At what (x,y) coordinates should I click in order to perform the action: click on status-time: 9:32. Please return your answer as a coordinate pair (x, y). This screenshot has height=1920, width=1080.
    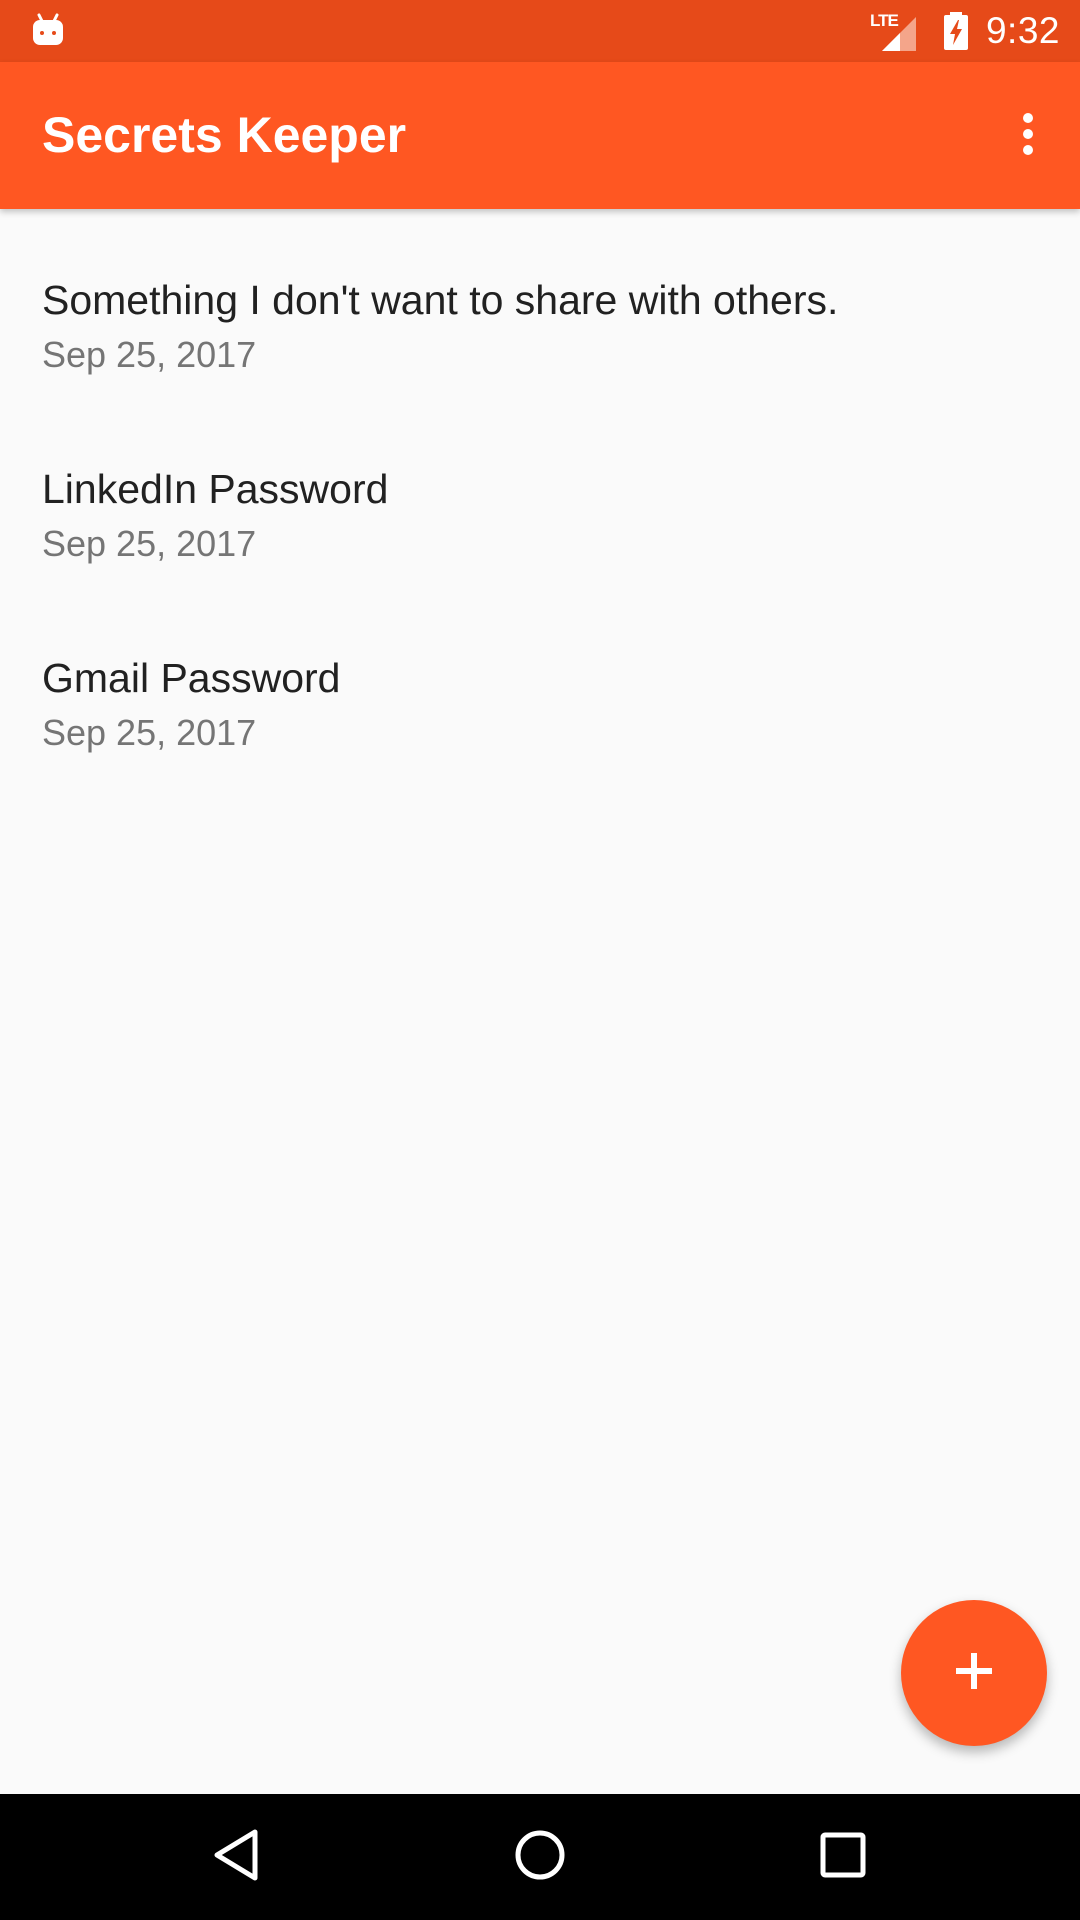
    Looking at the image, I should click on (1022, 30).